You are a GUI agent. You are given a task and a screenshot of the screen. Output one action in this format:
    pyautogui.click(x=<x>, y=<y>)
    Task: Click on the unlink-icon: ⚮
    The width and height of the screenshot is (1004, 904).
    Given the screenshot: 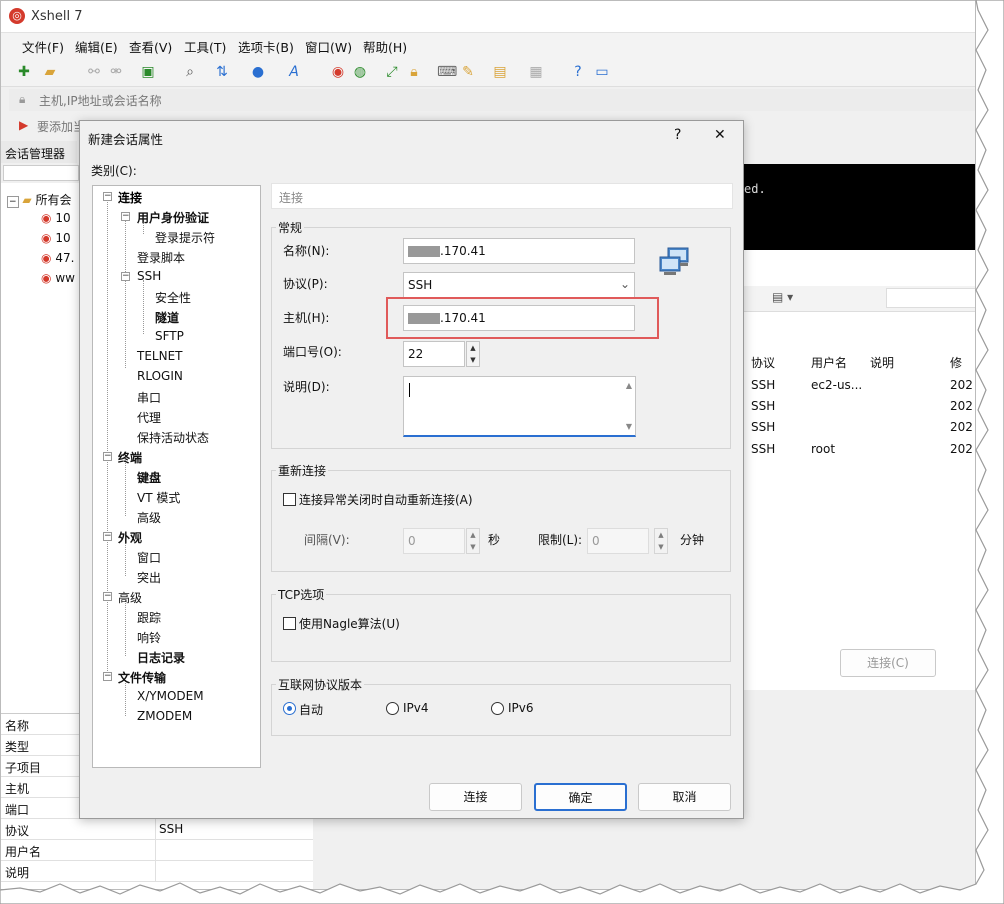 What is the action you would take?
    pyautogui.click(x=116, y=72)
    